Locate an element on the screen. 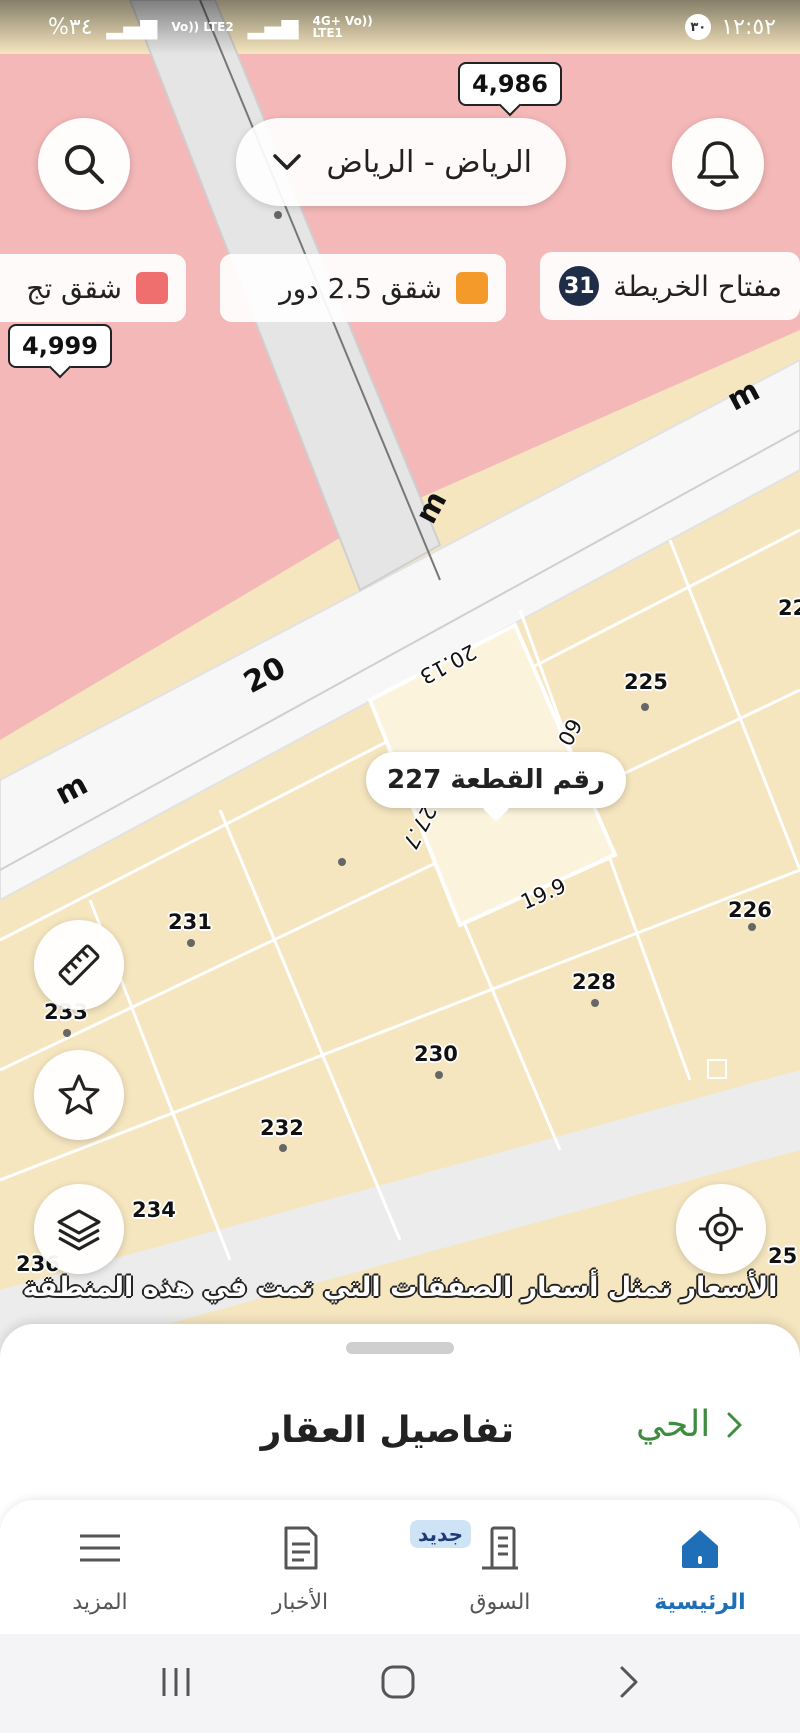 The height and width of the screenshot is (1733, 800). neighborhood-link: الحي is located at coordinates (690, 1424).